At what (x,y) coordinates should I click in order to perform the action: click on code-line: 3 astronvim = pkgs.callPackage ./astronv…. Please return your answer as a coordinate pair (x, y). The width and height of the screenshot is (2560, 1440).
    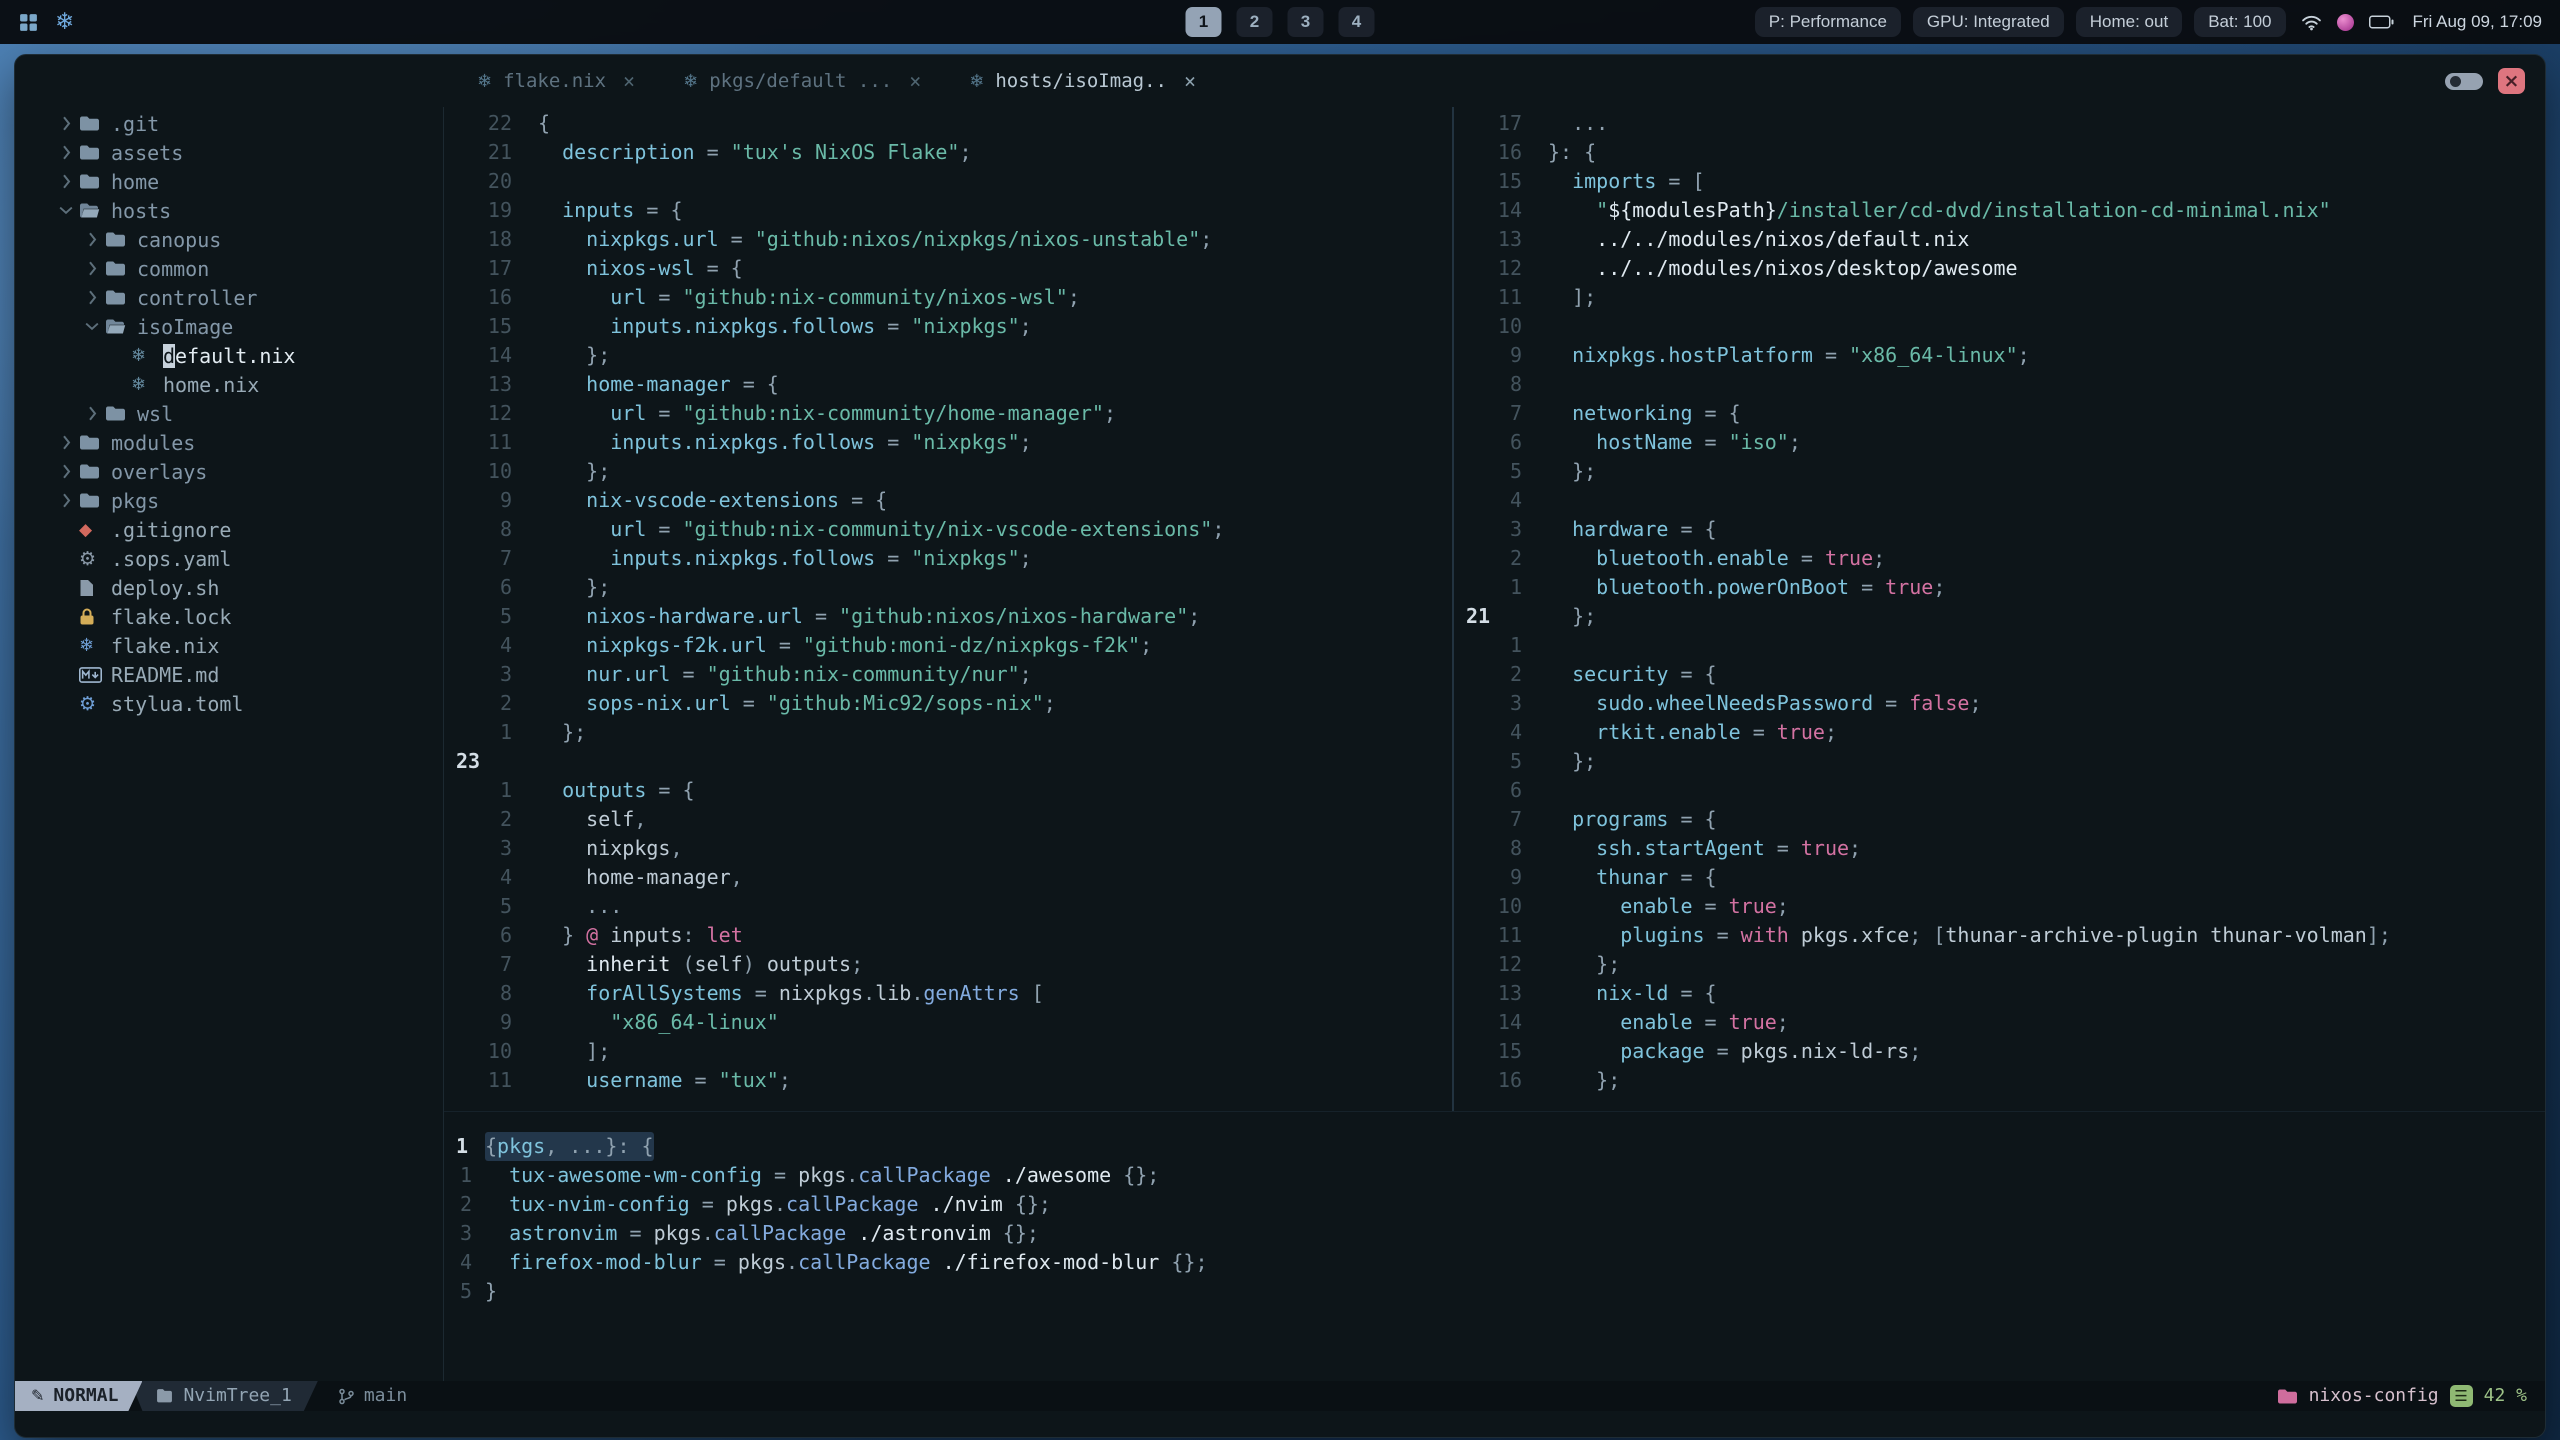
    Looking at the image, I should click on (1494, 1233).